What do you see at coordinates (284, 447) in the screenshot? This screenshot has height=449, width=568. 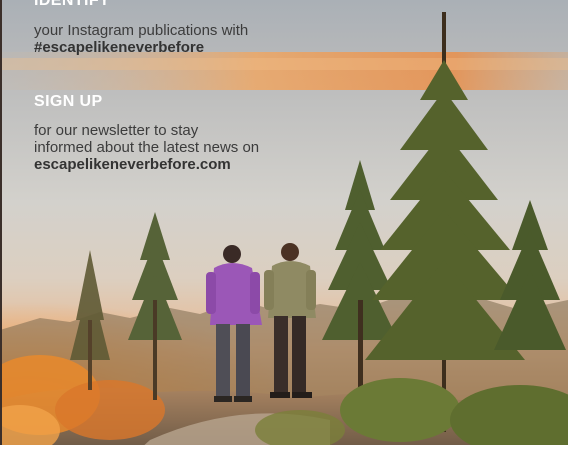 I see `bottom-border` at bounding box center [284, 447].